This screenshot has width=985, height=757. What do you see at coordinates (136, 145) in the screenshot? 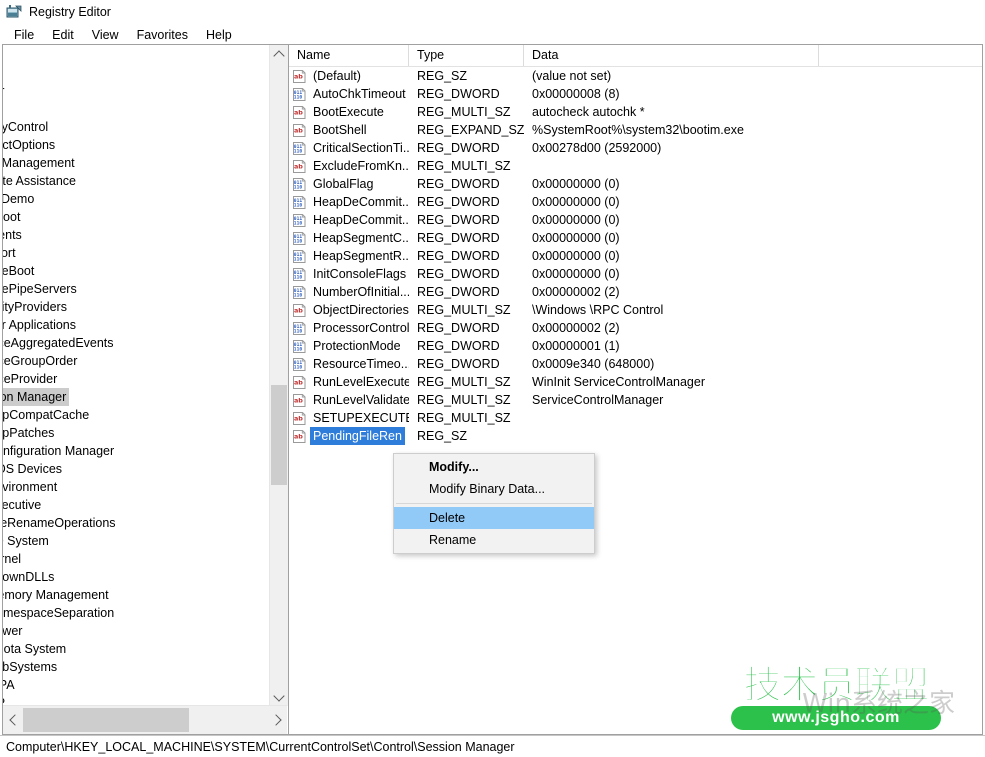
I see `tree-node-productoptions: ProductOptions` at bounding box center [136, 145].